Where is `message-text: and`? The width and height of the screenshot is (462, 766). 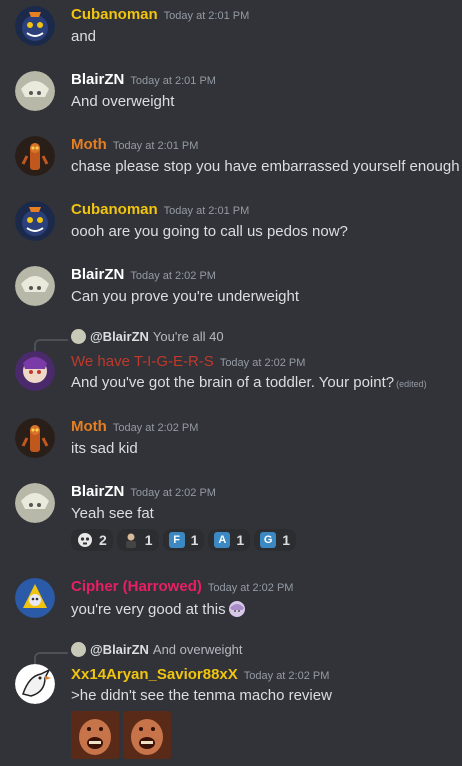 message-text: and is located at coordinates (84, 36).